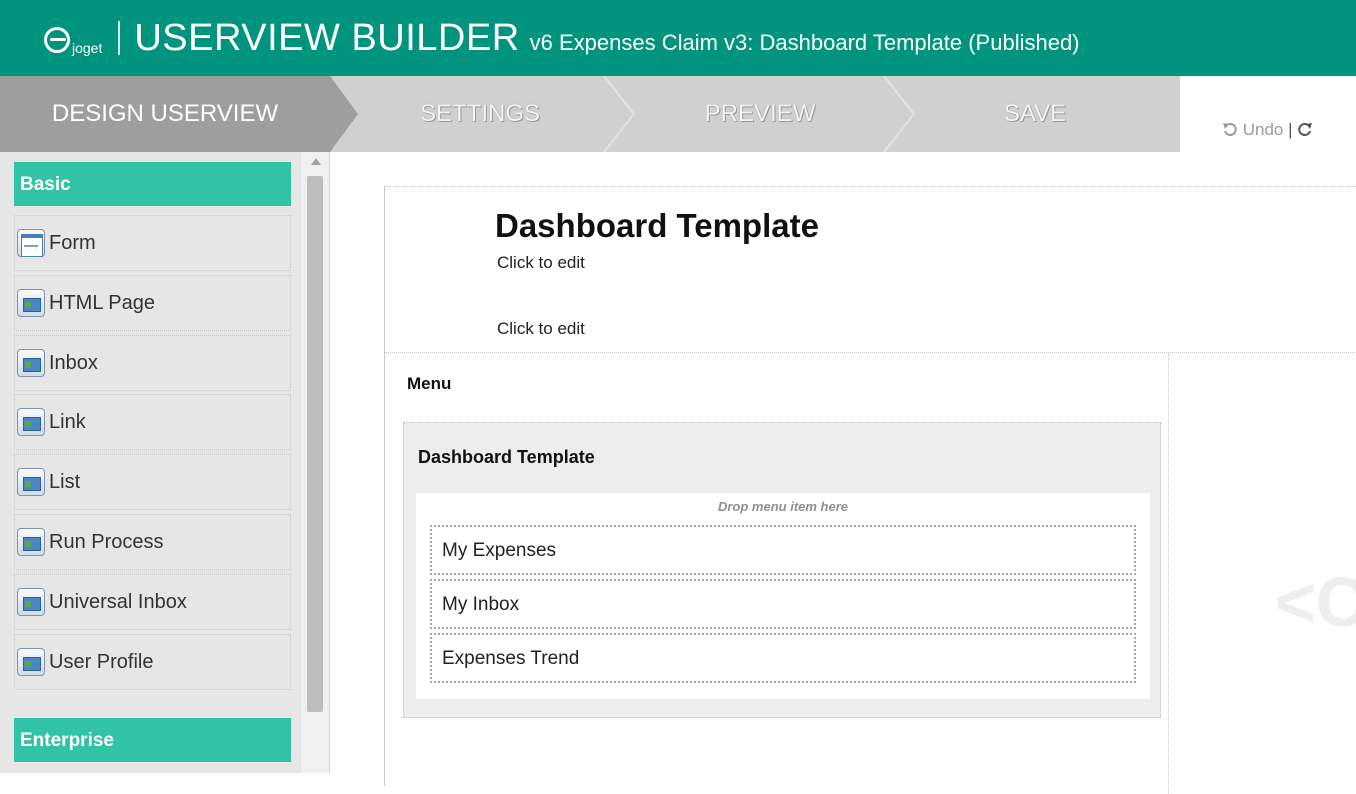  Describe the element at coordinates (1230, 129) in the screenshot. I see `undo-icon` at that location.